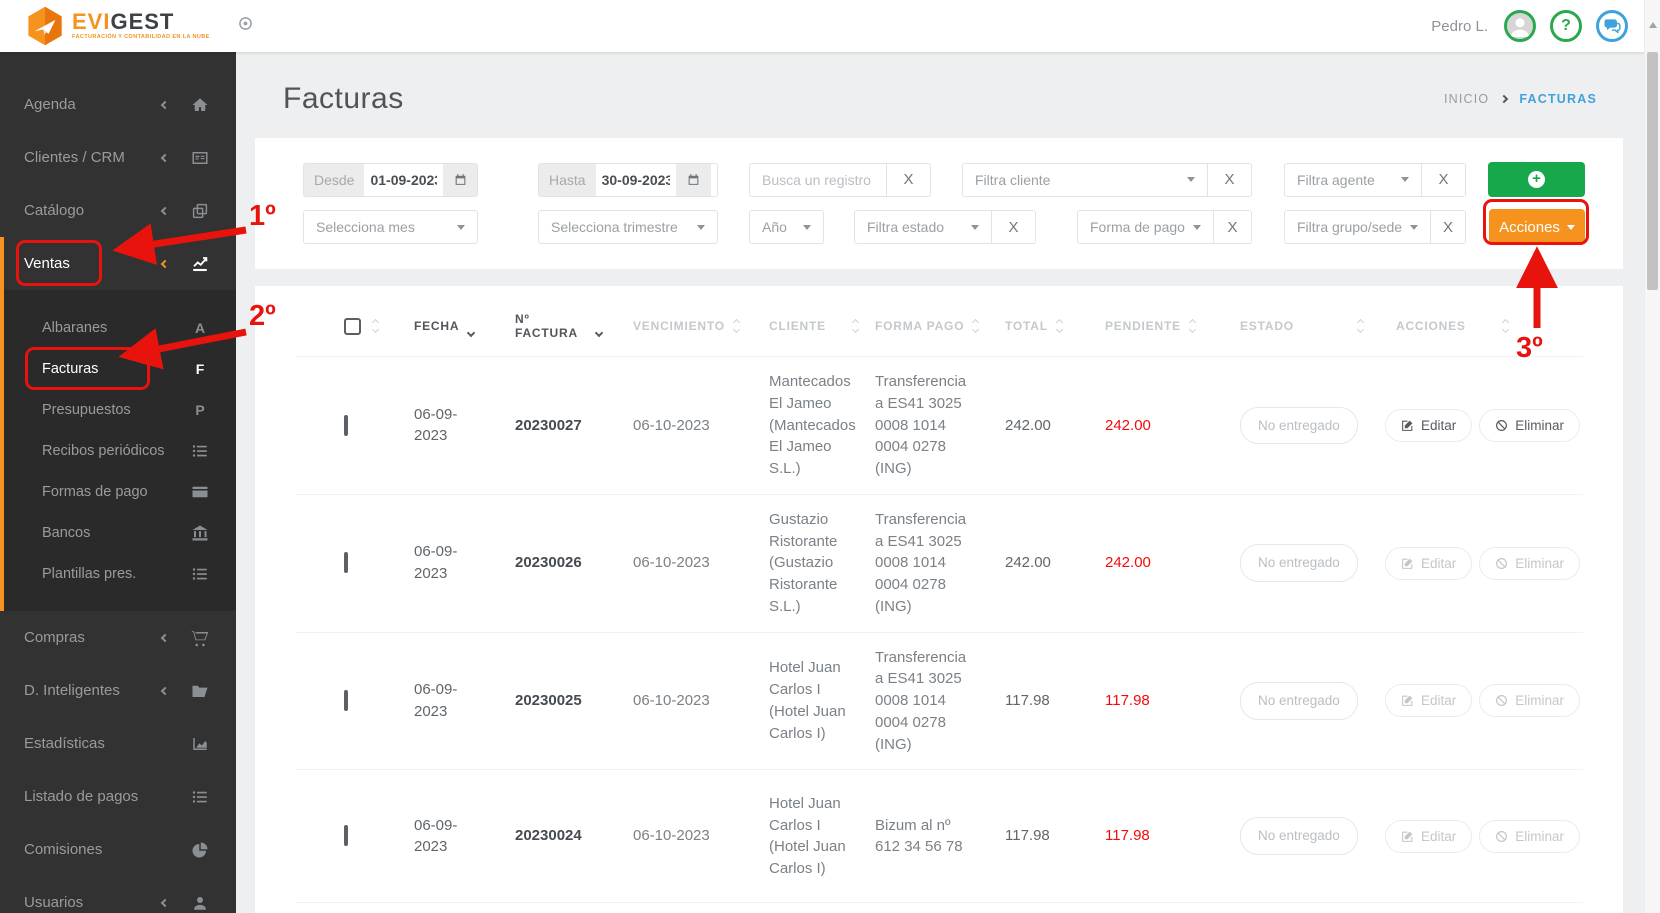  What do you see at coordinates (118, 210) in the screenshot?
I see `sidebar-item-catalogo: Catálogo` at bounding box center [118, 210].